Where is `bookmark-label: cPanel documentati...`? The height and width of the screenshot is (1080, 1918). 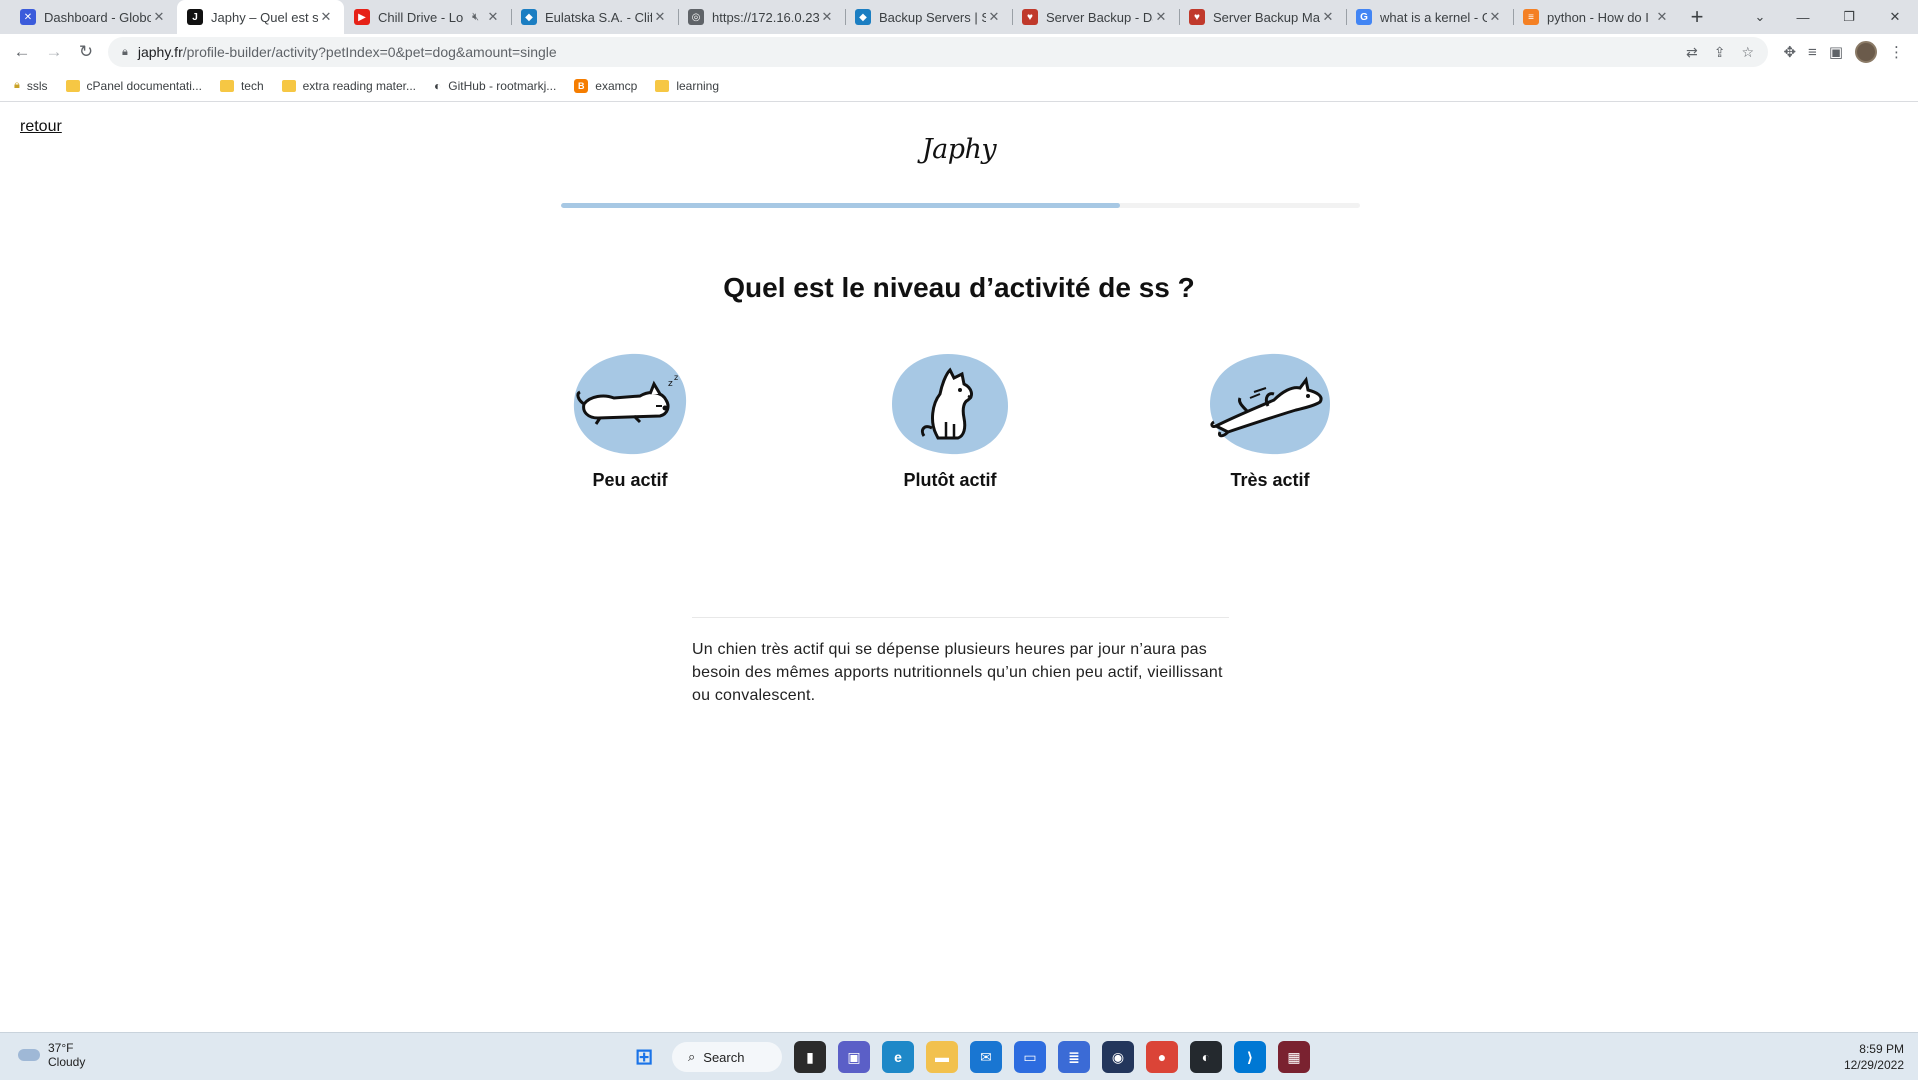 bookmark-label: cPanel documentati... is located at coordinates (144, 85).